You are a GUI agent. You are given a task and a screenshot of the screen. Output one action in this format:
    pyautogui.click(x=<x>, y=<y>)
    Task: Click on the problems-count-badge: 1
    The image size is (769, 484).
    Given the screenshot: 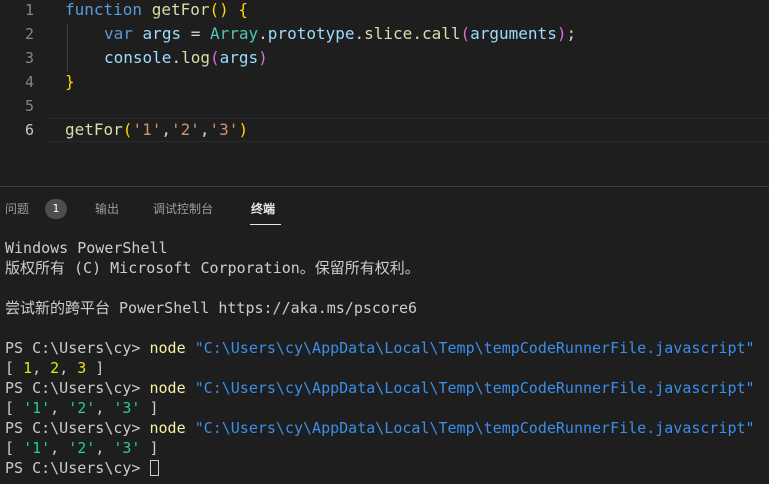 What is the action you would take?
    pyautogui.click(x=56, y=209)
    